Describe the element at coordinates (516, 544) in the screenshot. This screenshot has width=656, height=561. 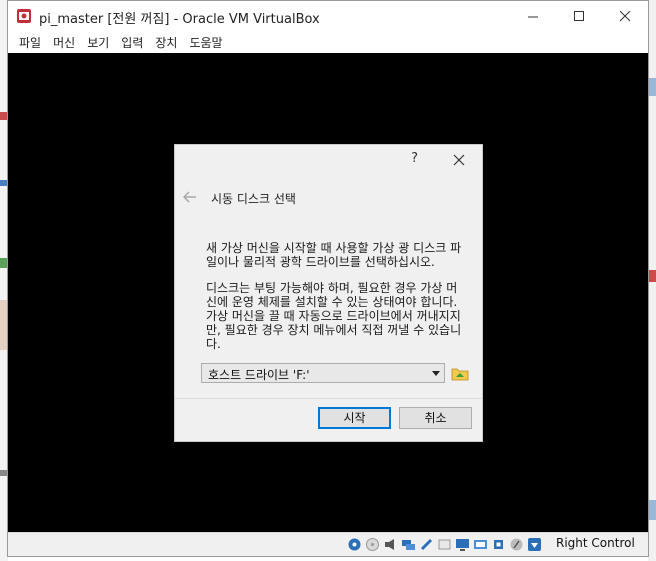
I see `mouse-integration-icon` at that location.